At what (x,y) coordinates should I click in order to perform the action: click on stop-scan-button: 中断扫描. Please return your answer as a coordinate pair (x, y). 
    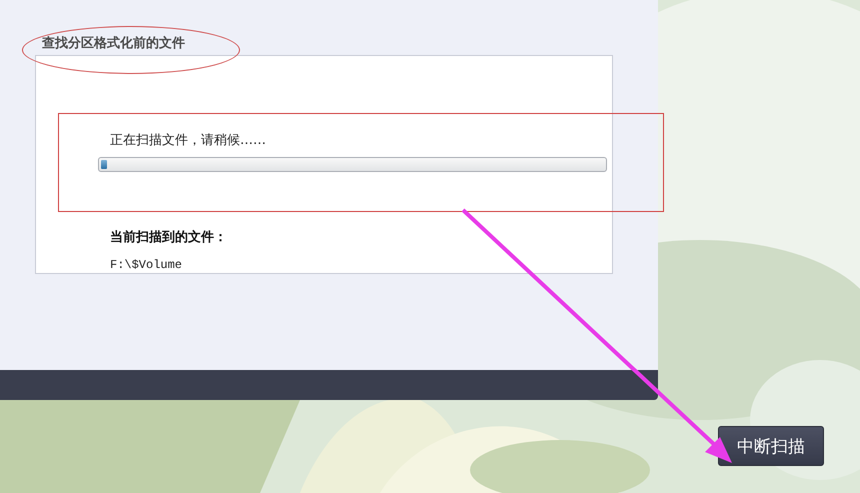
    Looking at the image, I should click on (771, 446).